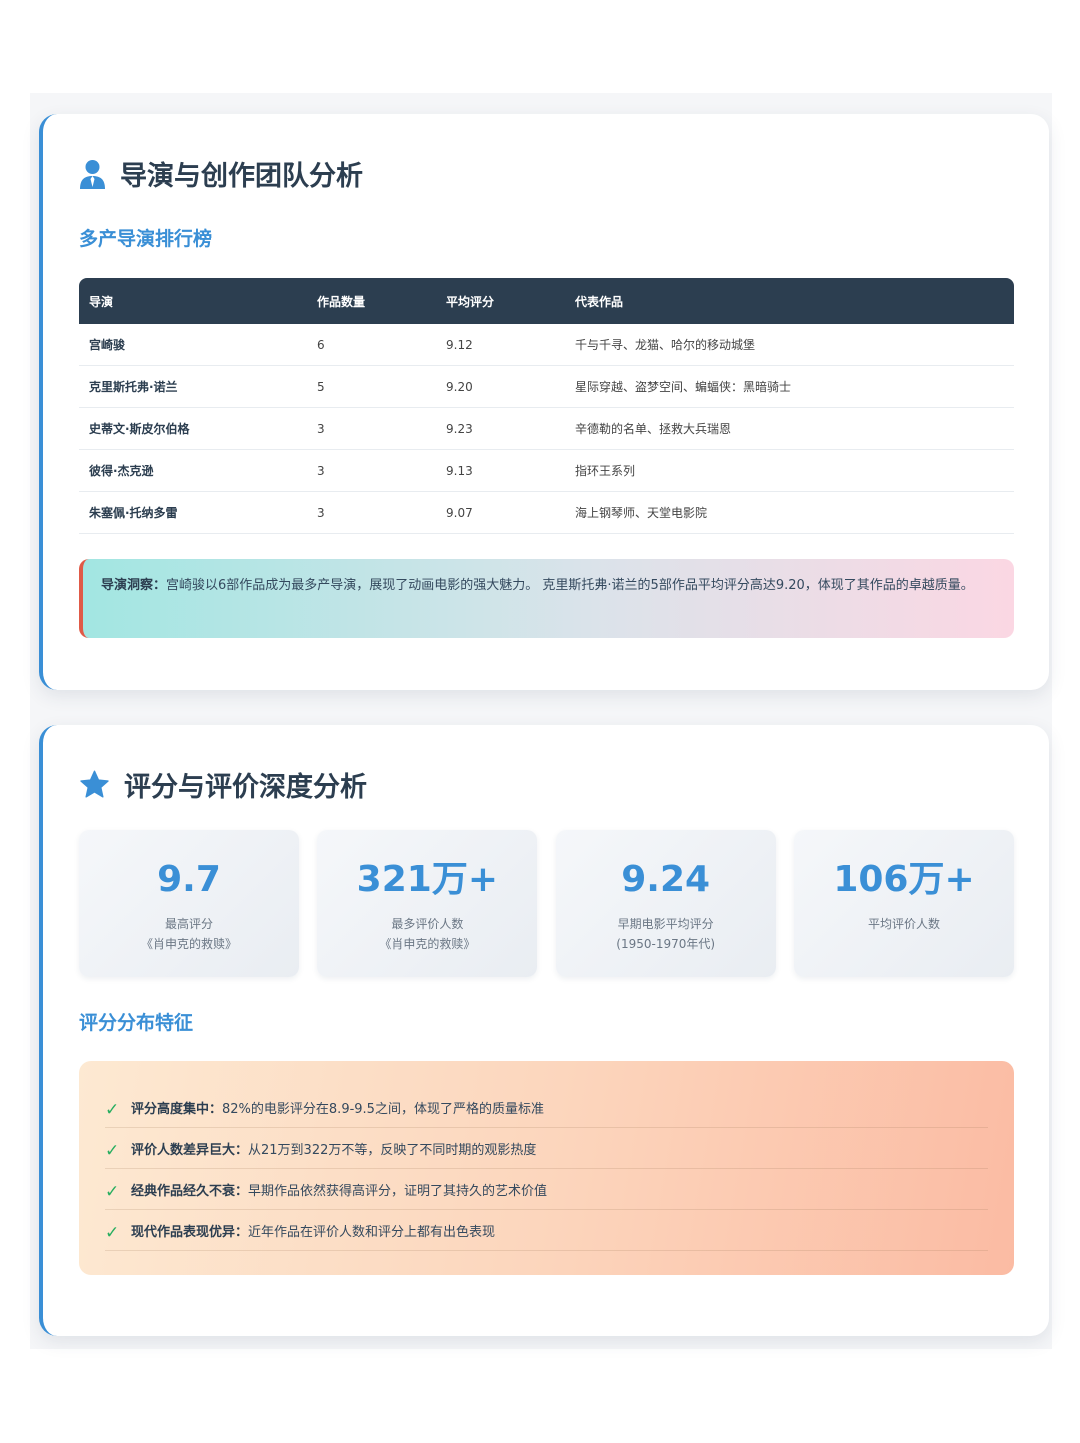 Image resolution: width=1080 pixels, height=1443 pixels. What do you see at coordinates (193, 386) in the screenshot?
I see `cell-director: 克里斯托弗·诺兰` at bounding box center [193, 386].